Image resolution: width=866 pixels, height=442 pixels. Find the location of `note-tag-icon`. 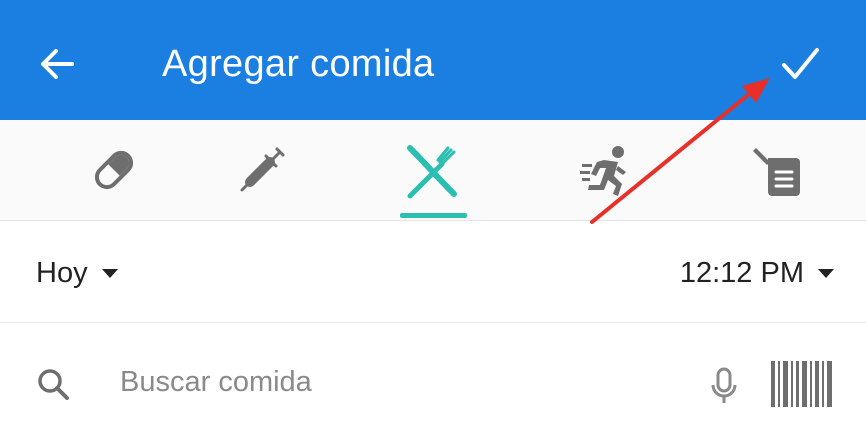

note-tag-icon is located at coordinates (776, 172).